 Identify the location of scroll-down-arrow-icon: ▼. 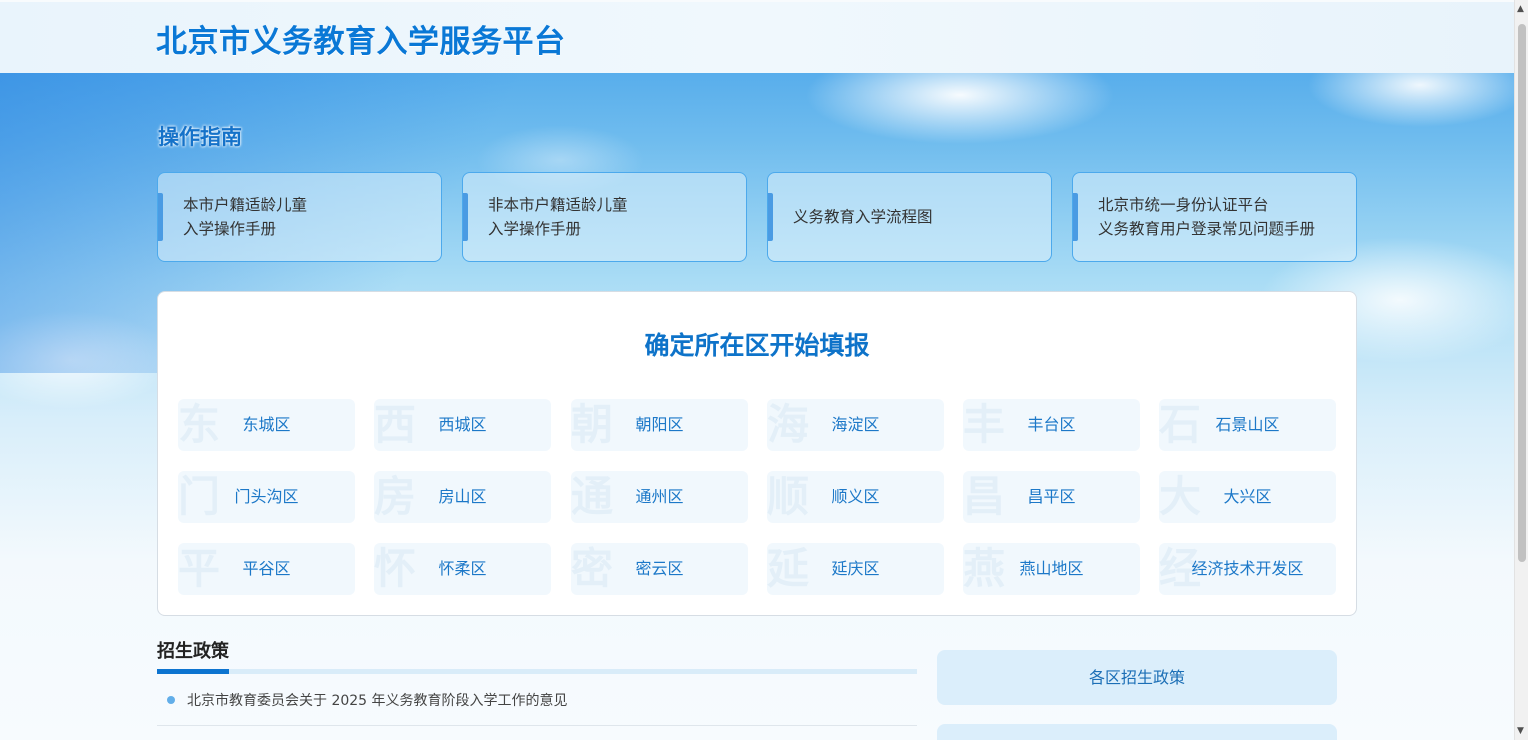
(1520, 731).